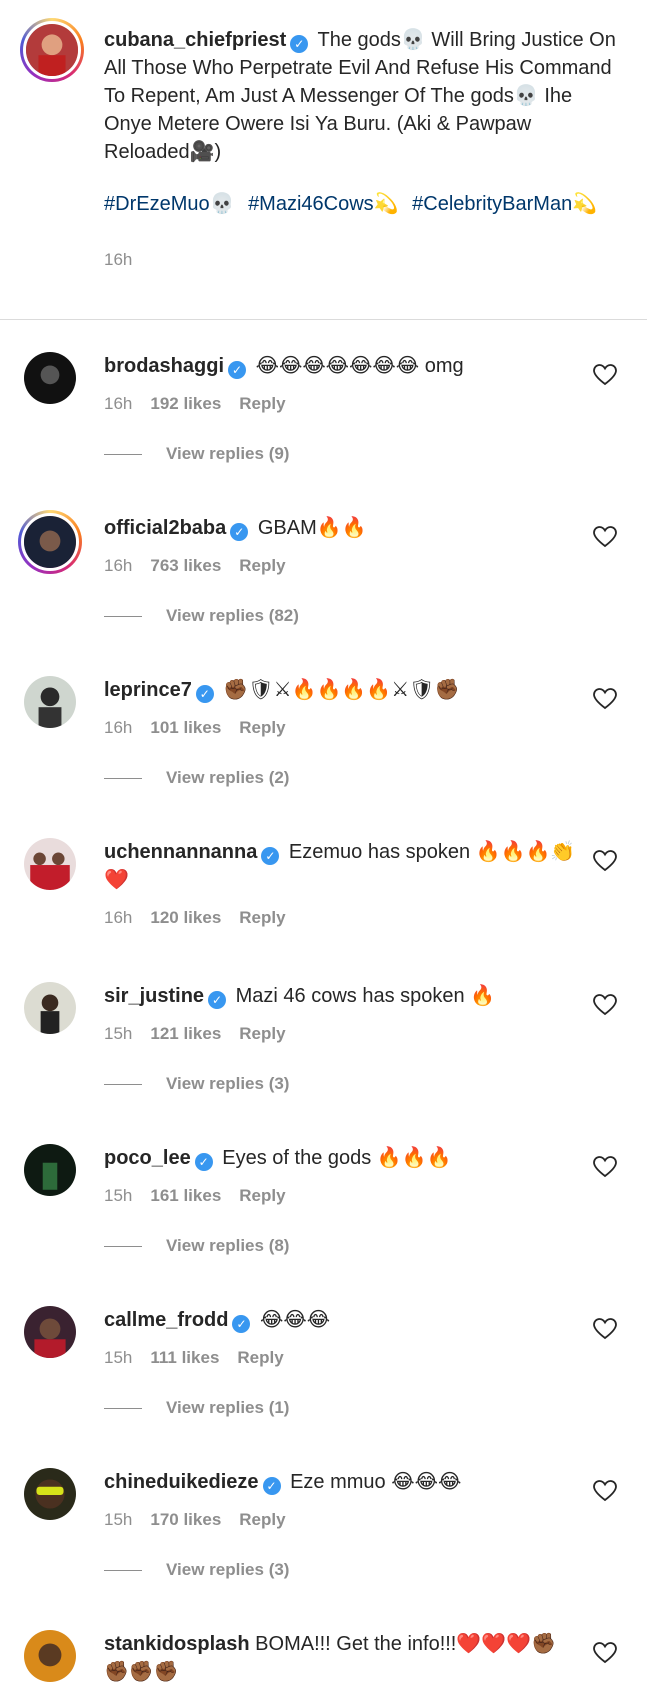  What do you see at coordinates (185, 1519) in the screenshot?
I see `comment-likes: 170 likes` at bounding box center [185, 1519].